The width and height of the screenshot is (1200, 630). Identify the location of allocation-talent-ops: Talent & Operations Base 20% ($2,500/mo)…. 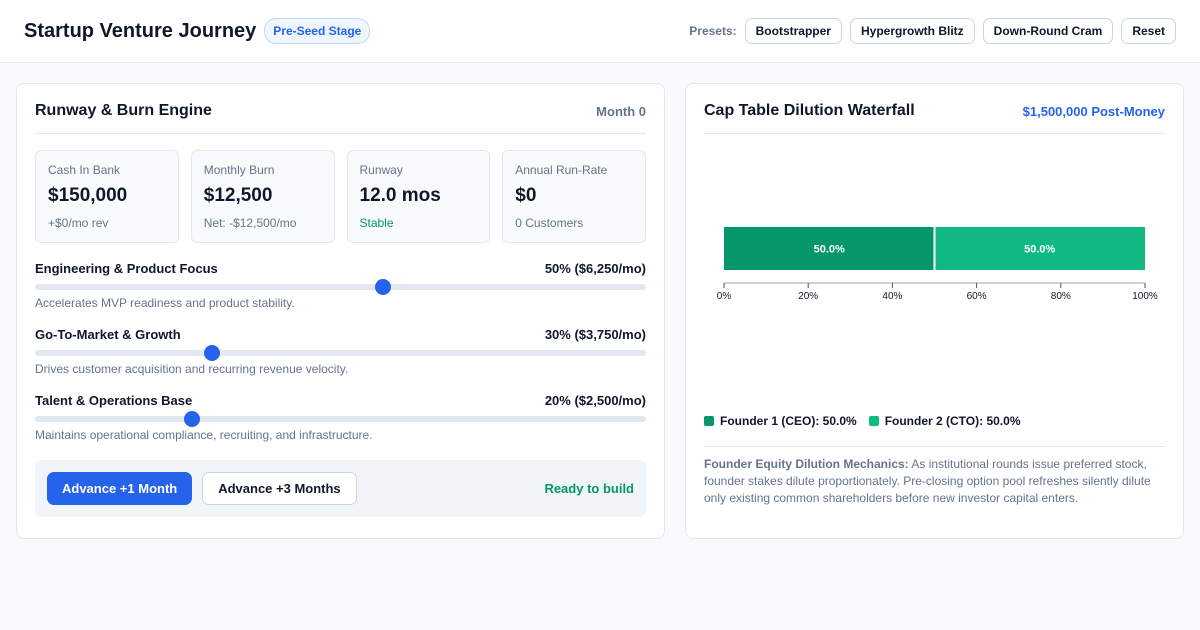
(340, 417).